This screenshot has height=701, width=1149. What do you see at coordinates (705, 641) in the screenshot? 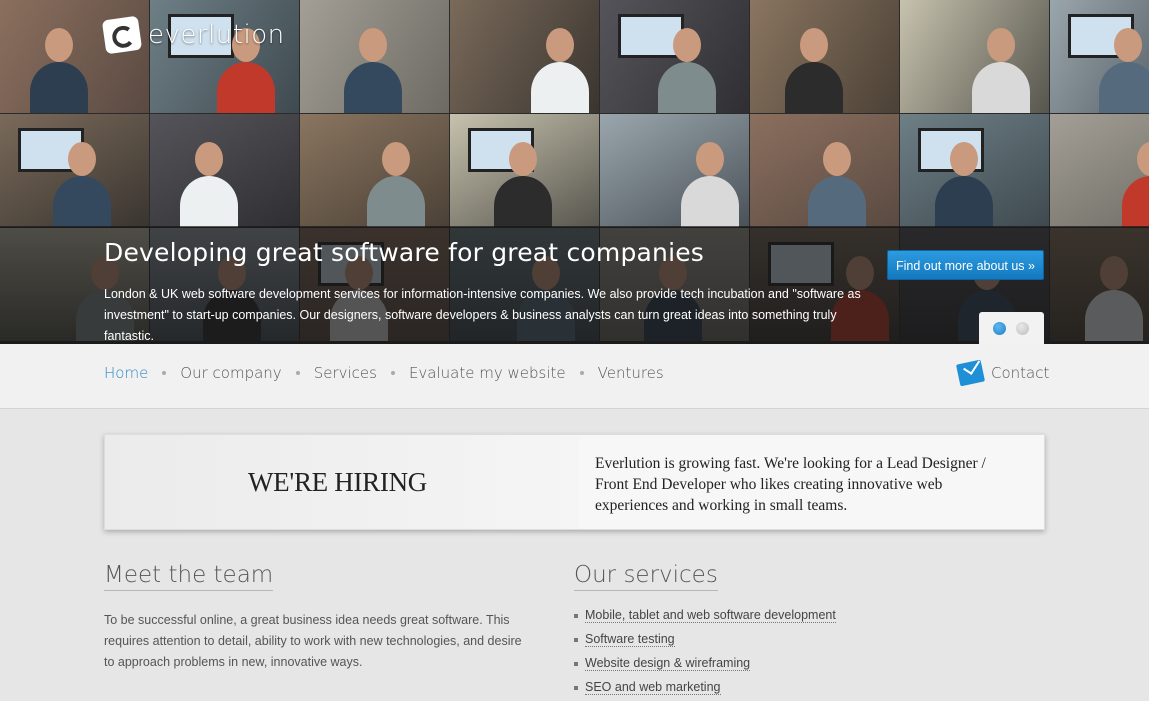
I see `service-item: Software testing` at bounding box center [705, 641].